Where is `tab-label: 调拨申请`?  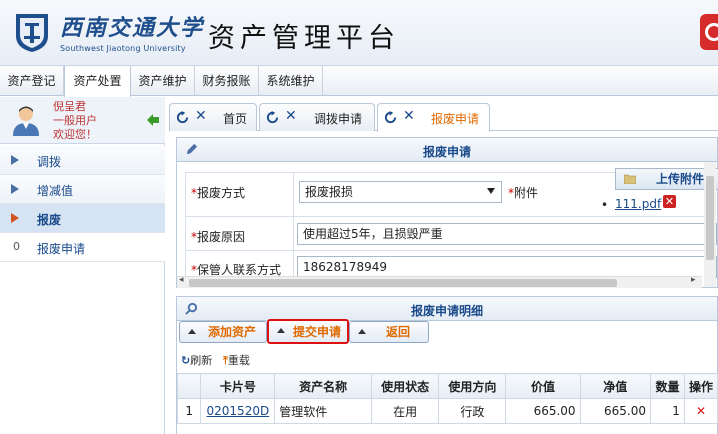 tab-label: 调拨申请 is located at coordinates (338, 119).